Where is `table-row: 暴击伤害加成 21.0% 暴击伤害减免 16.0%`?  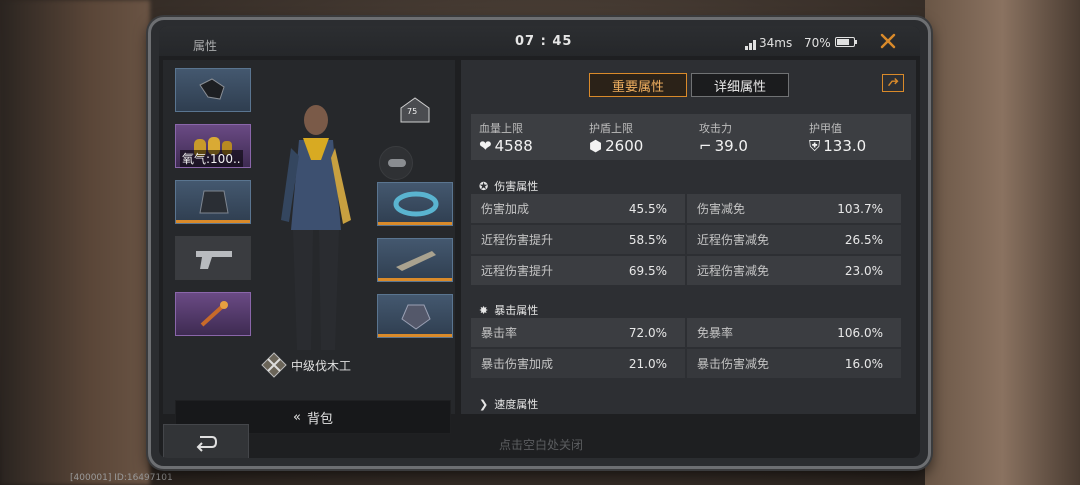 table-row: 暴击伤害加成 21.0% 暴击伤害减免 16.0% is located at coordinates (686, 363).